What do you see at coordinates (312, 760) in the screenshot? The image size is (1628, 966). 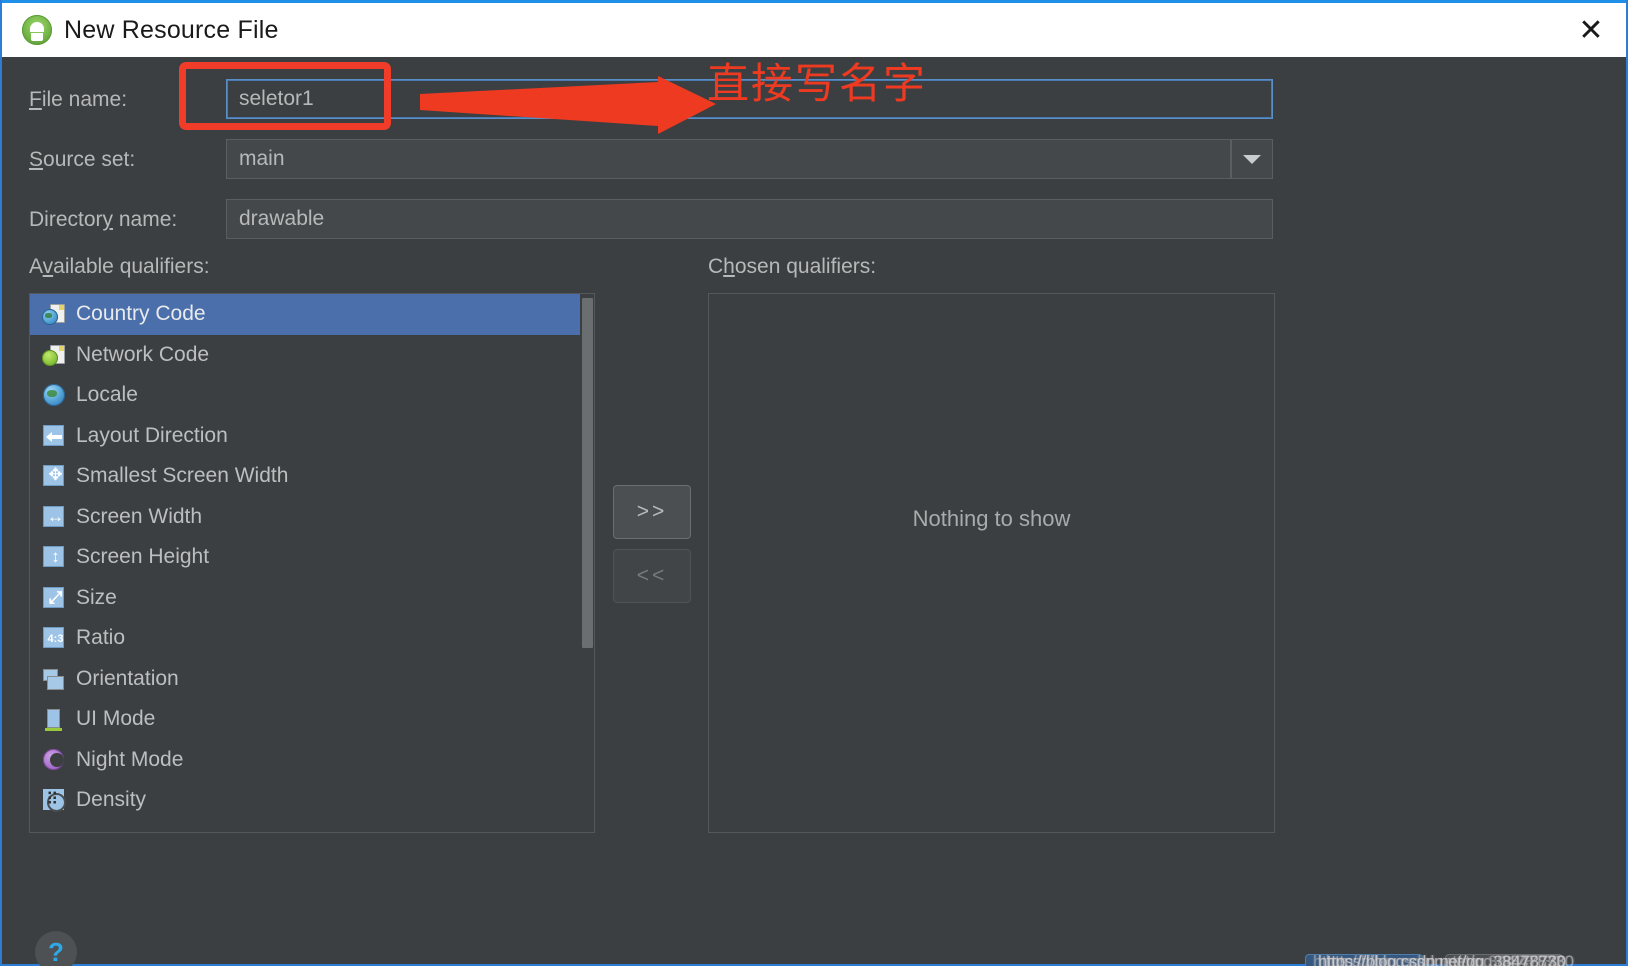 I see `qualifier-item: Night Mode` at bounding box center [312, 760].